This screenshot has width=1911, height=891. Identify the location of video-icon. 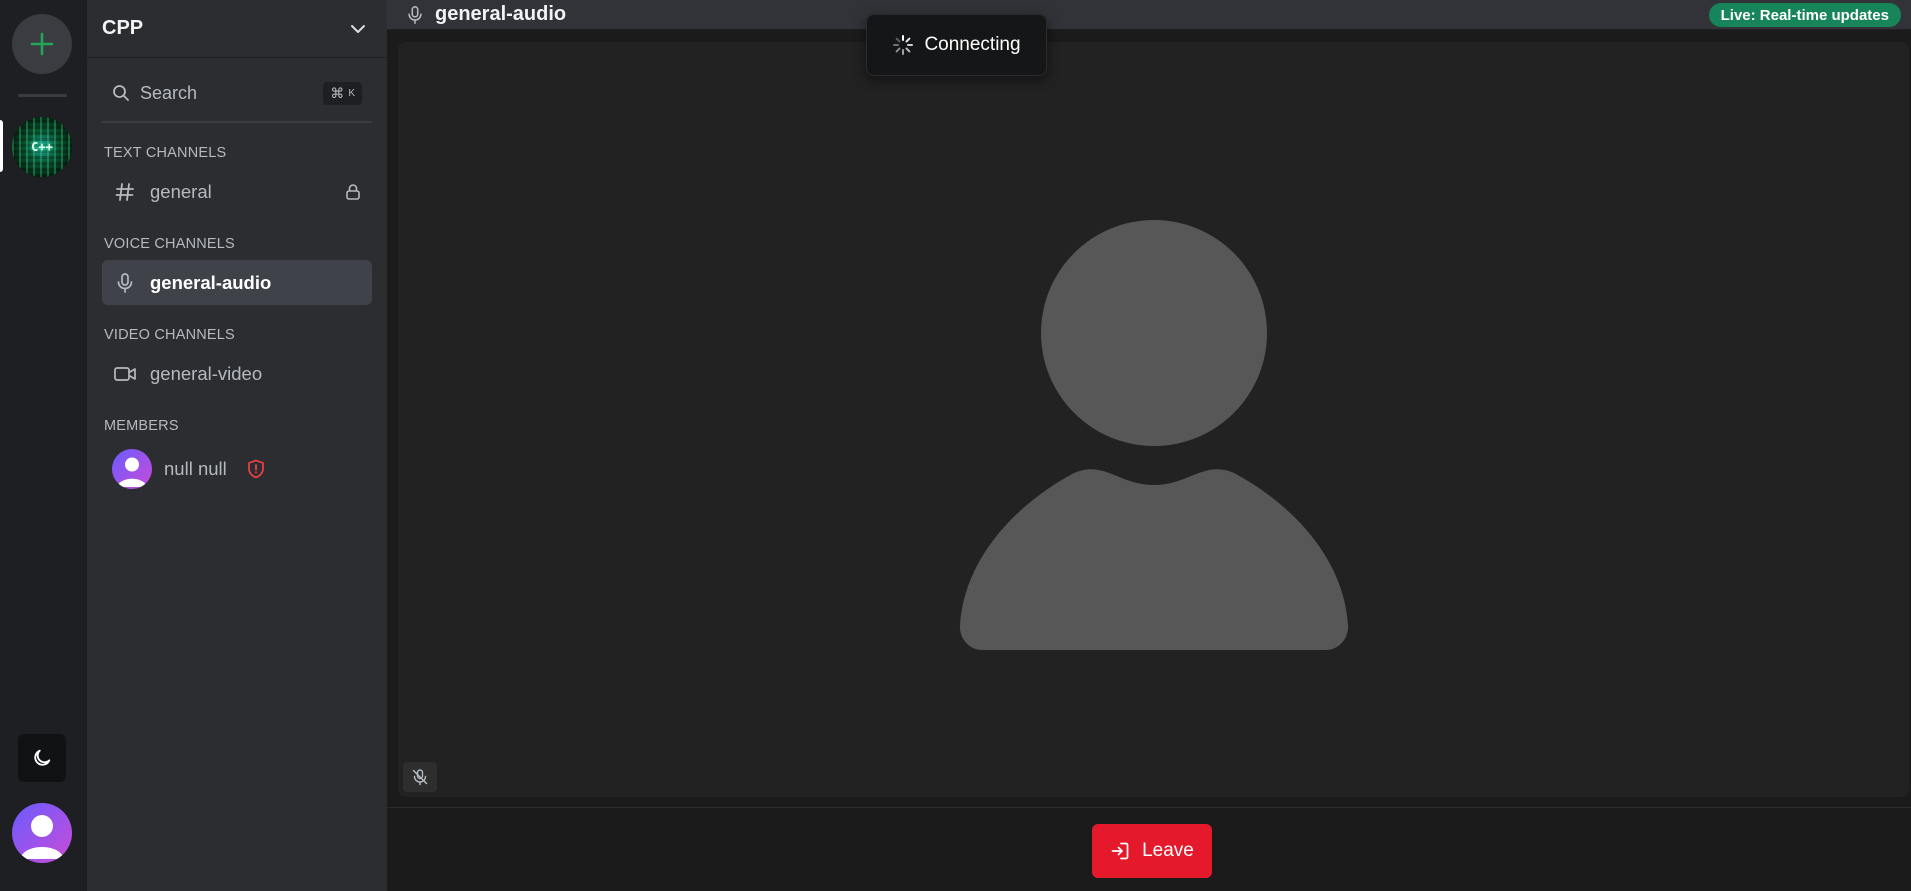
(125, 374).